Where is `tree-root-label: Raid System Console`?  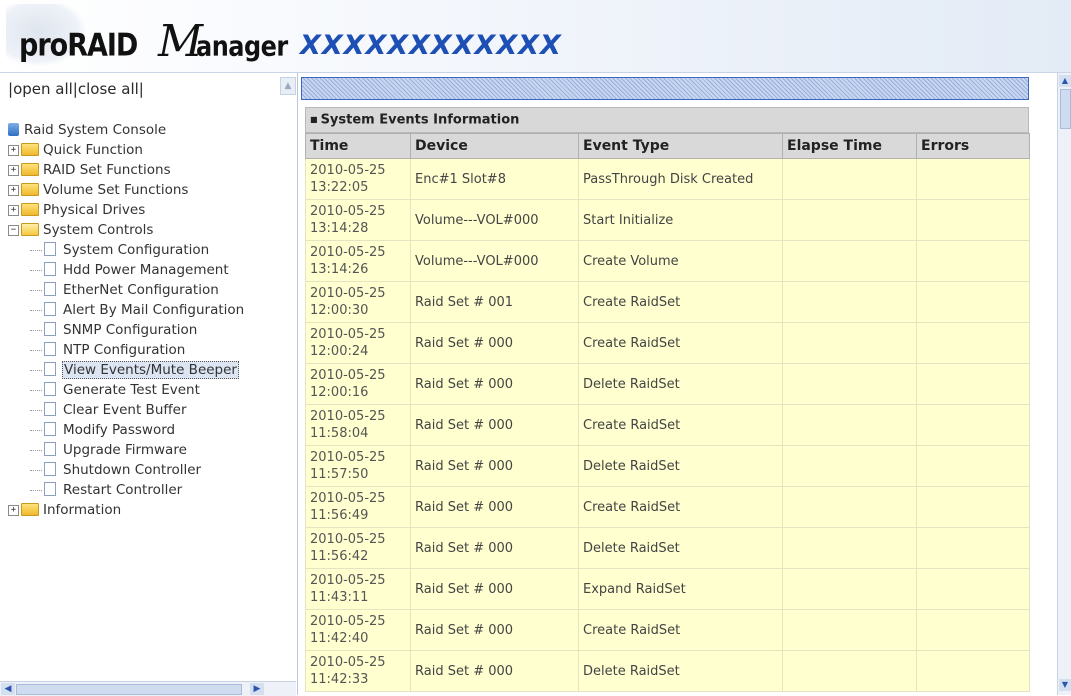 tree-root-label: Raid System Console is located at coordinates (95, 130).